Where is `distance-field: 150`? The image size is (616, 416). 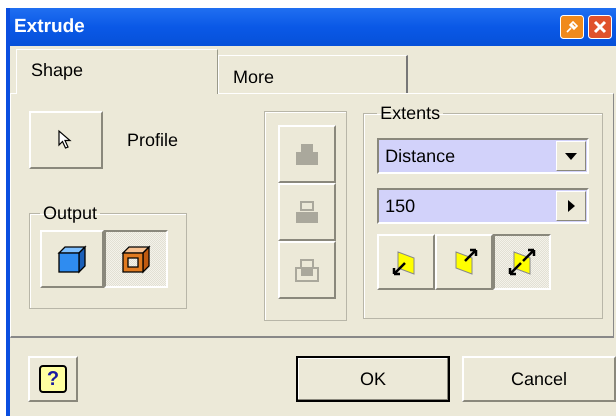
distance-field: 150 is located at coordinates (483, 206).